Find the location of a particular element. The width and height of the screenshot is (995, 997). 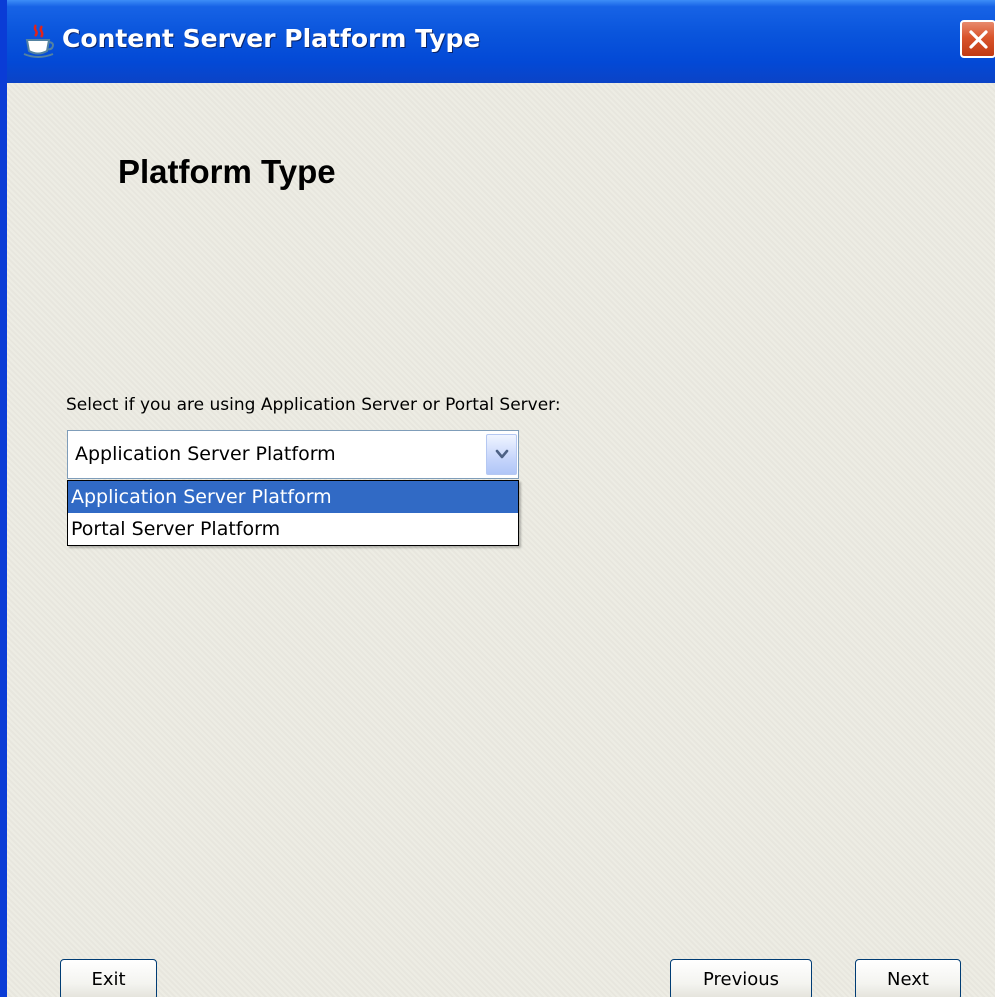

option-portal-server-platform: Portal Server Platform is located at coordinates (293, 529).